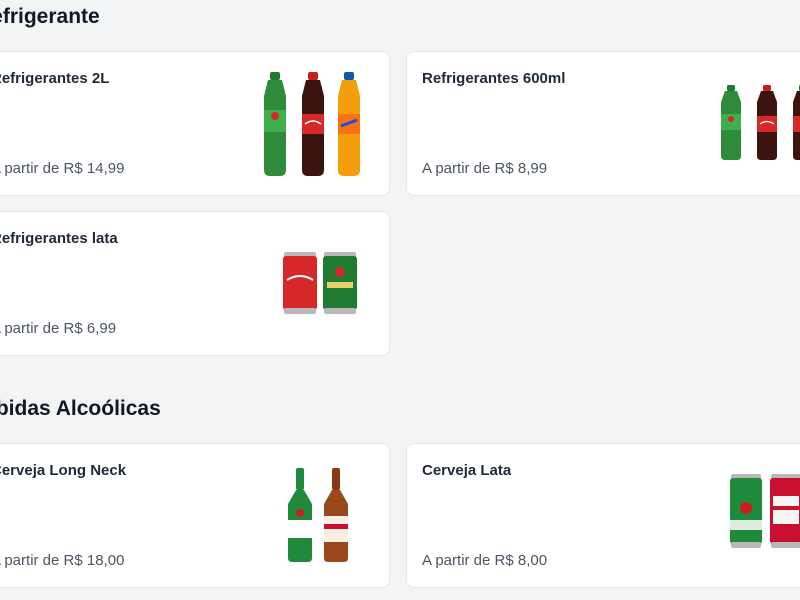  I want to click on product-price: A partir de R$ 8,99, so click(485, 168).